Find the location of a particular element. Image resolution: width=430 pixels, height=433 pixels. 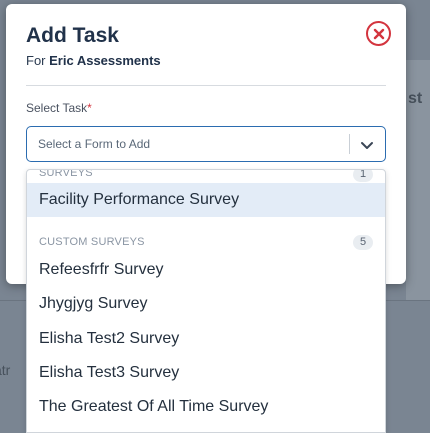

modal-title: Add Task is located at coordinates (72, 35).